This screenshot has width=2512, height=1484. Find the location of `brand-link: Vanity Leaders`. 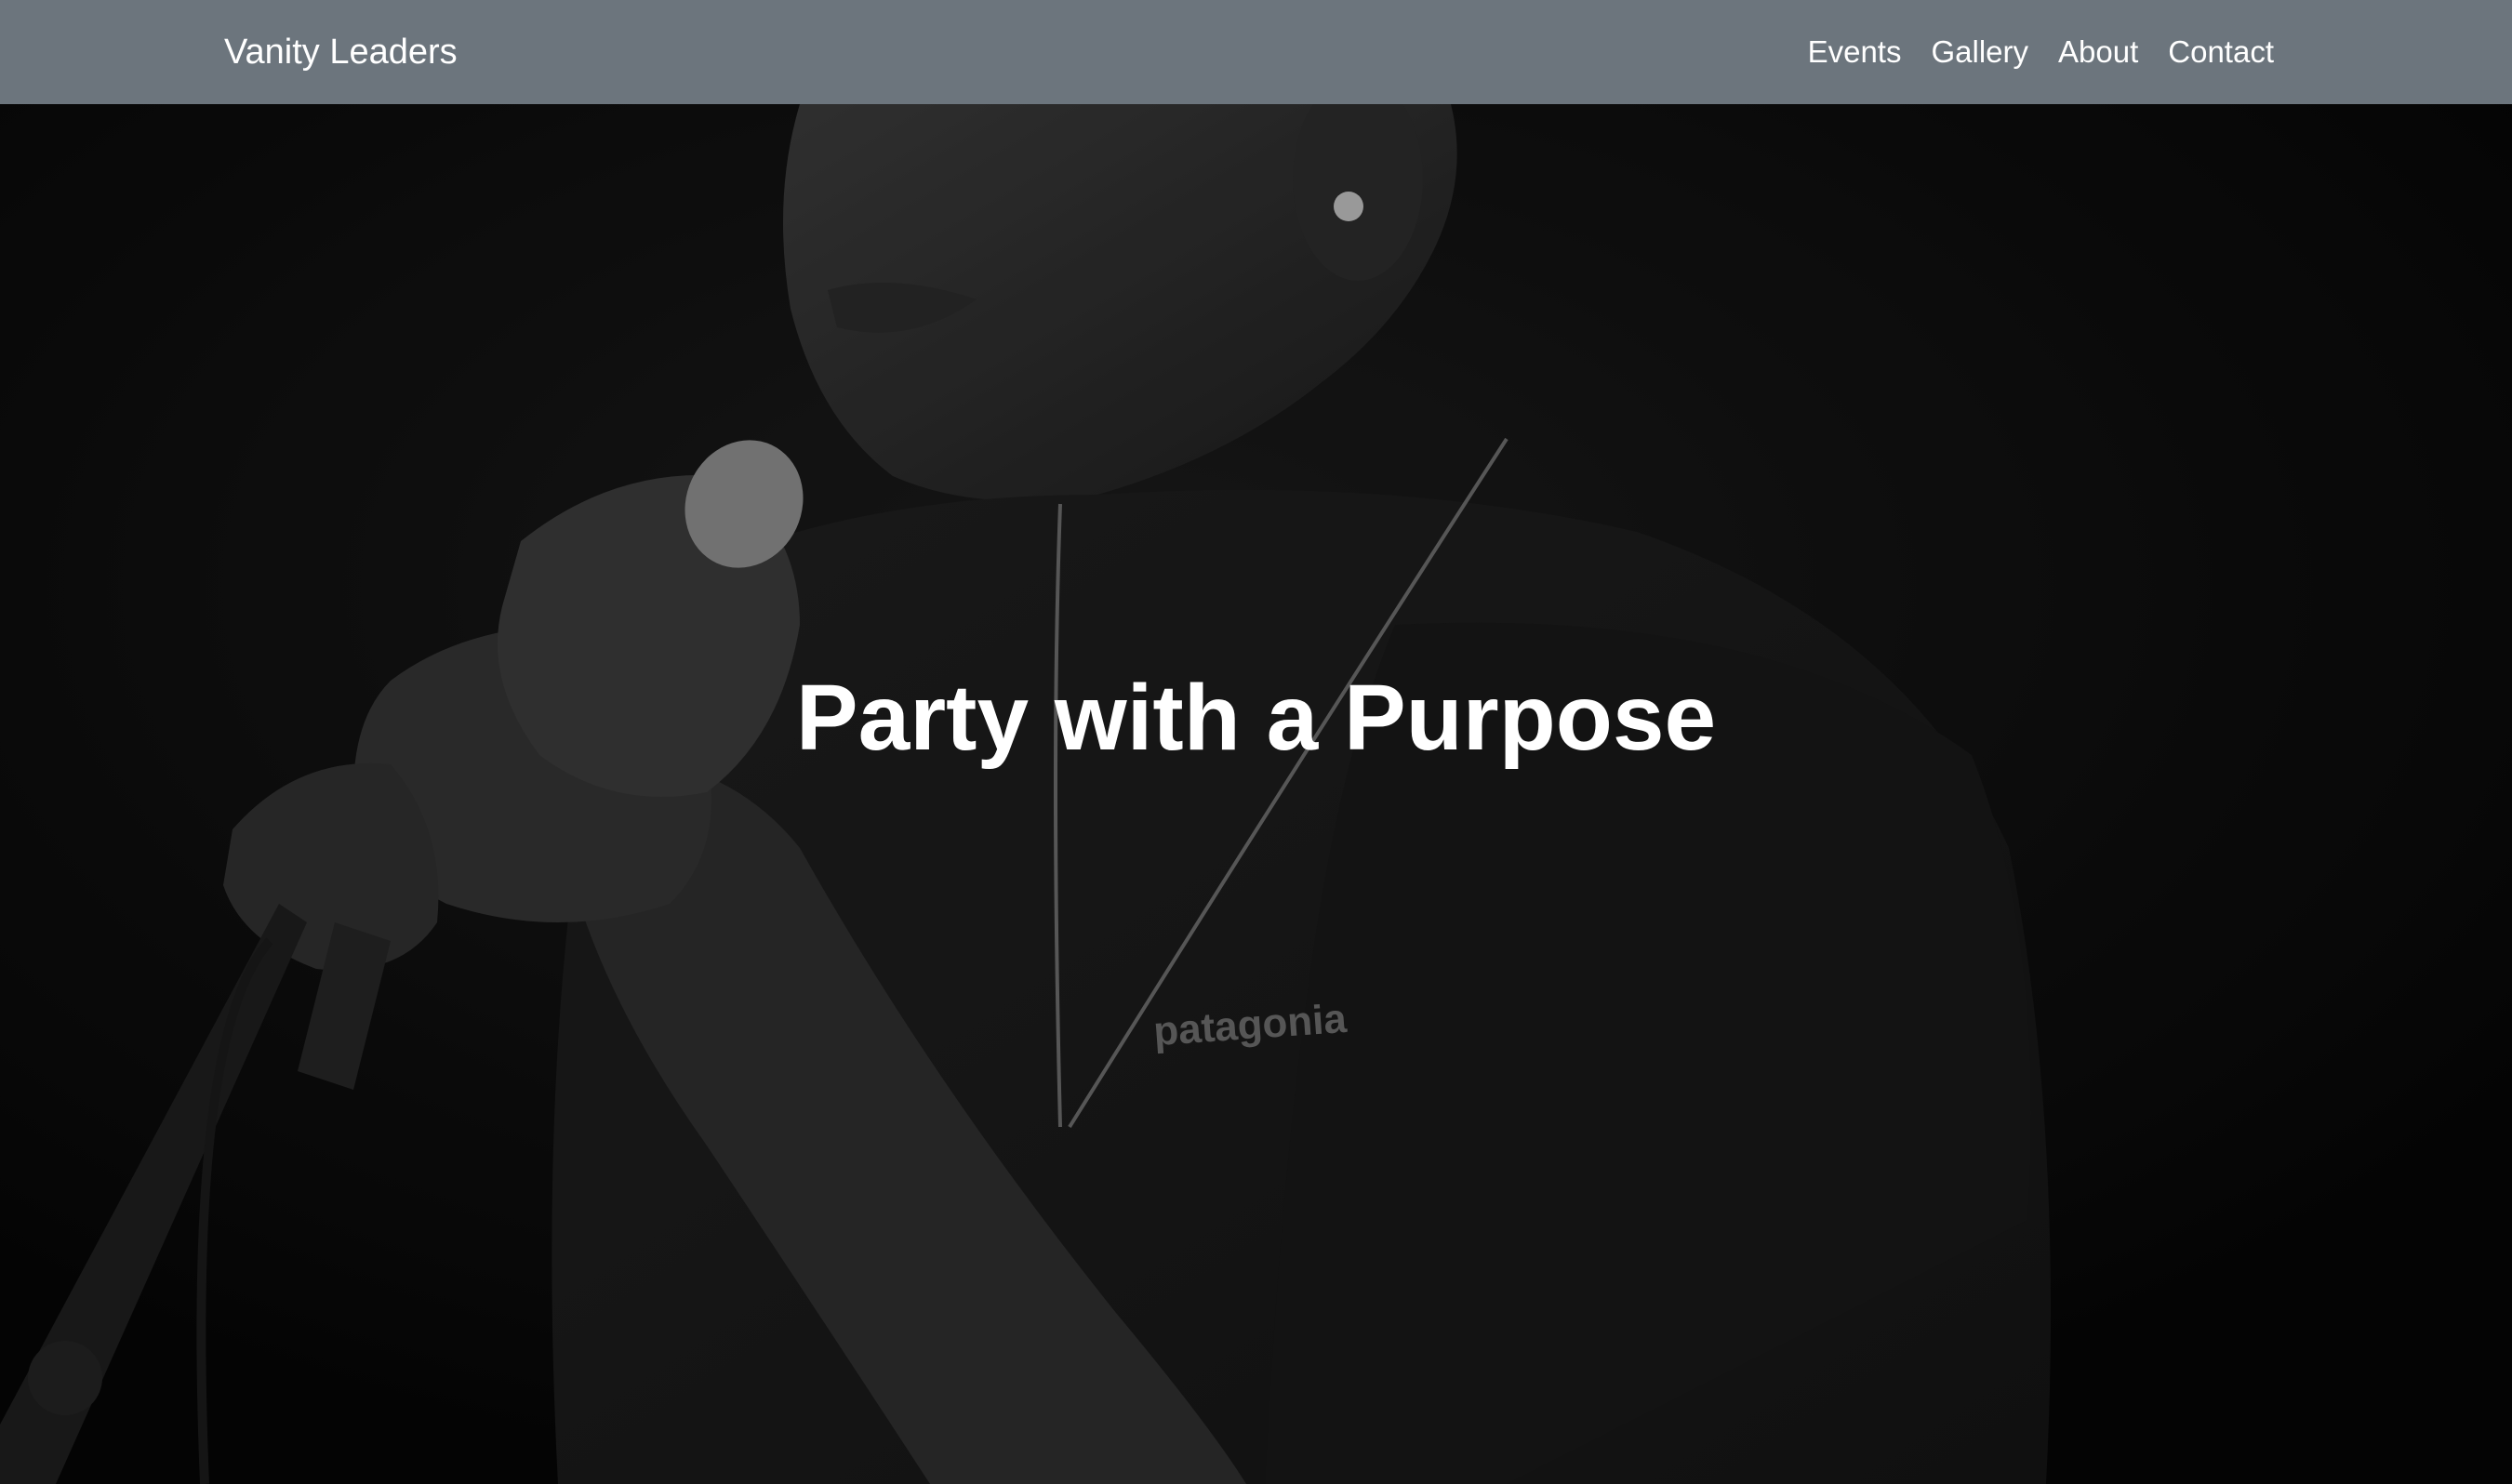

brand-link: Vanity Leaders is located at coordinates (341, 52).